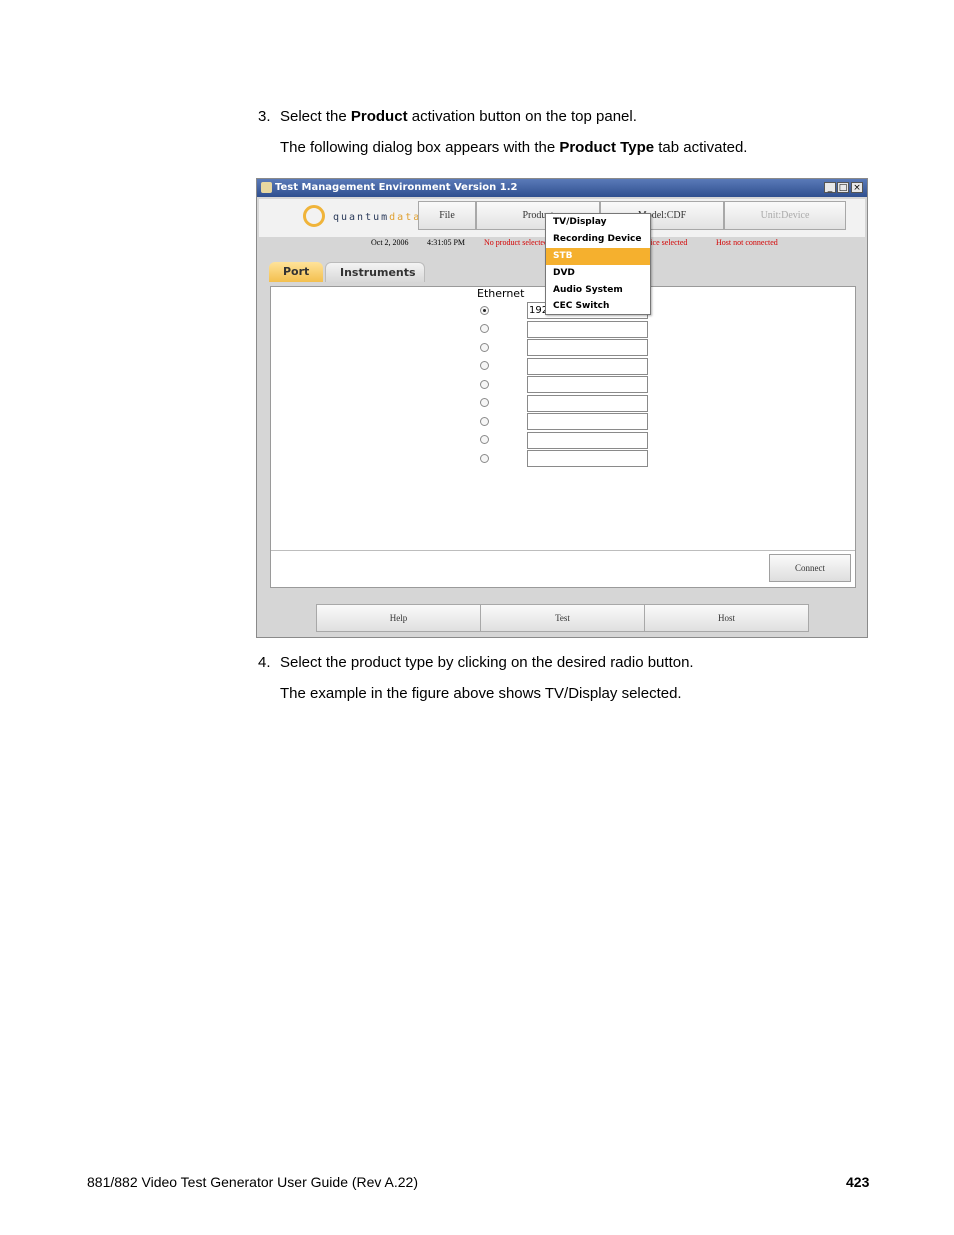 The width and height of the screenshot is (954, 1235). What do you see at coordinates (785, 215) in the screenshot?
I see `unit-device-button: Unit:Device` at bounding box center [785, 215].